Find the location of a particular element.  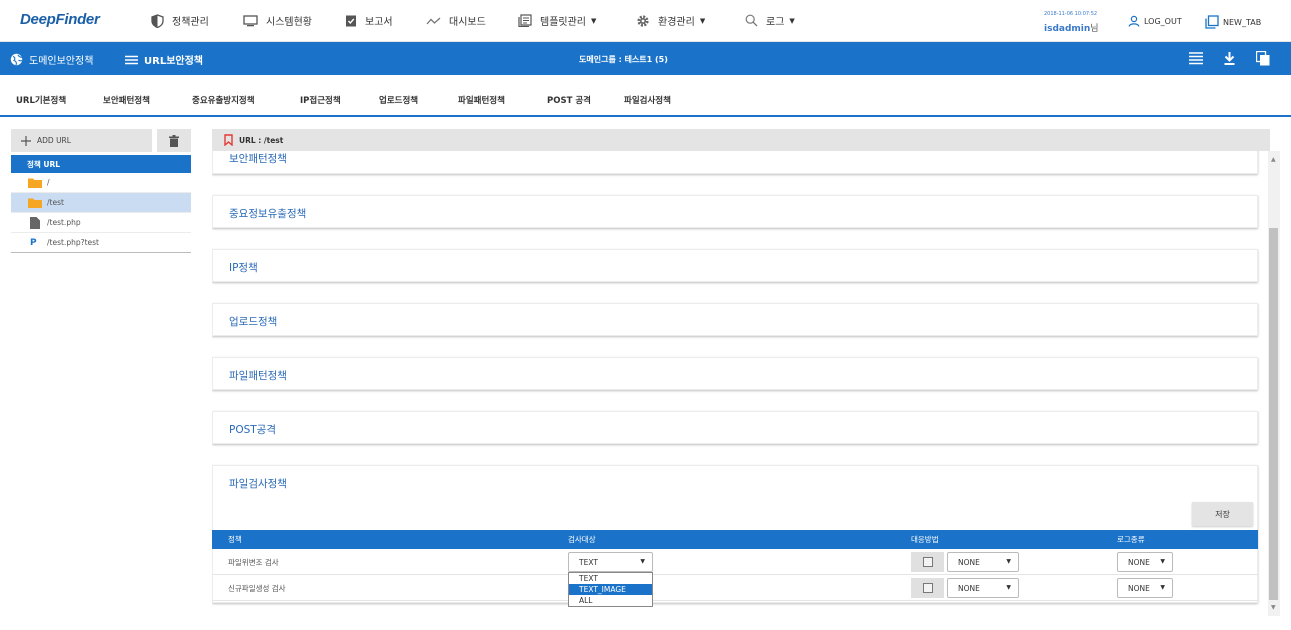

folder-icon is located at coordinates (35, 203).